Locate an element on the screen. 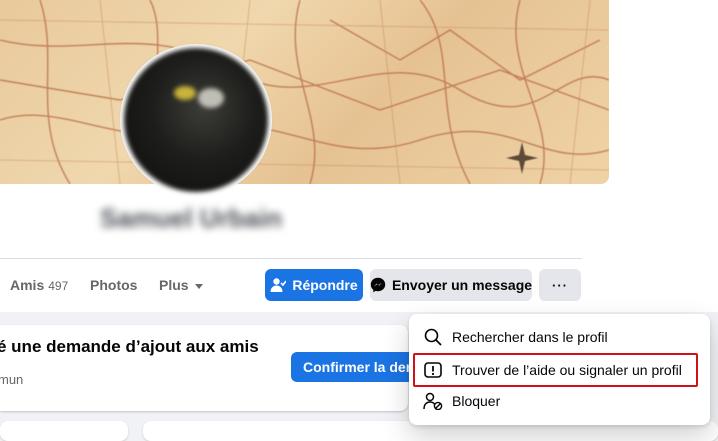  tab-more: Plus is located at coordinates (181, 285).